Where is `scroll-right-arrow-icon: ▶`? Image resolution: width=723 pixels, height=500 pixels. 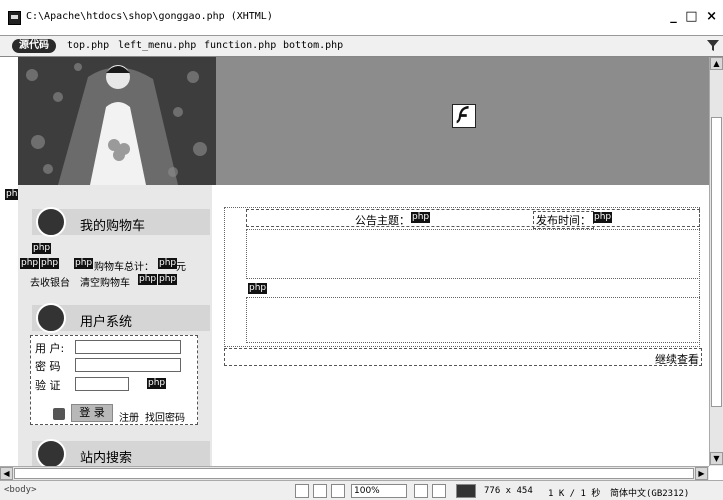
scroll-right-arrow-icon: ▶ is located at coordinates (701, 473).